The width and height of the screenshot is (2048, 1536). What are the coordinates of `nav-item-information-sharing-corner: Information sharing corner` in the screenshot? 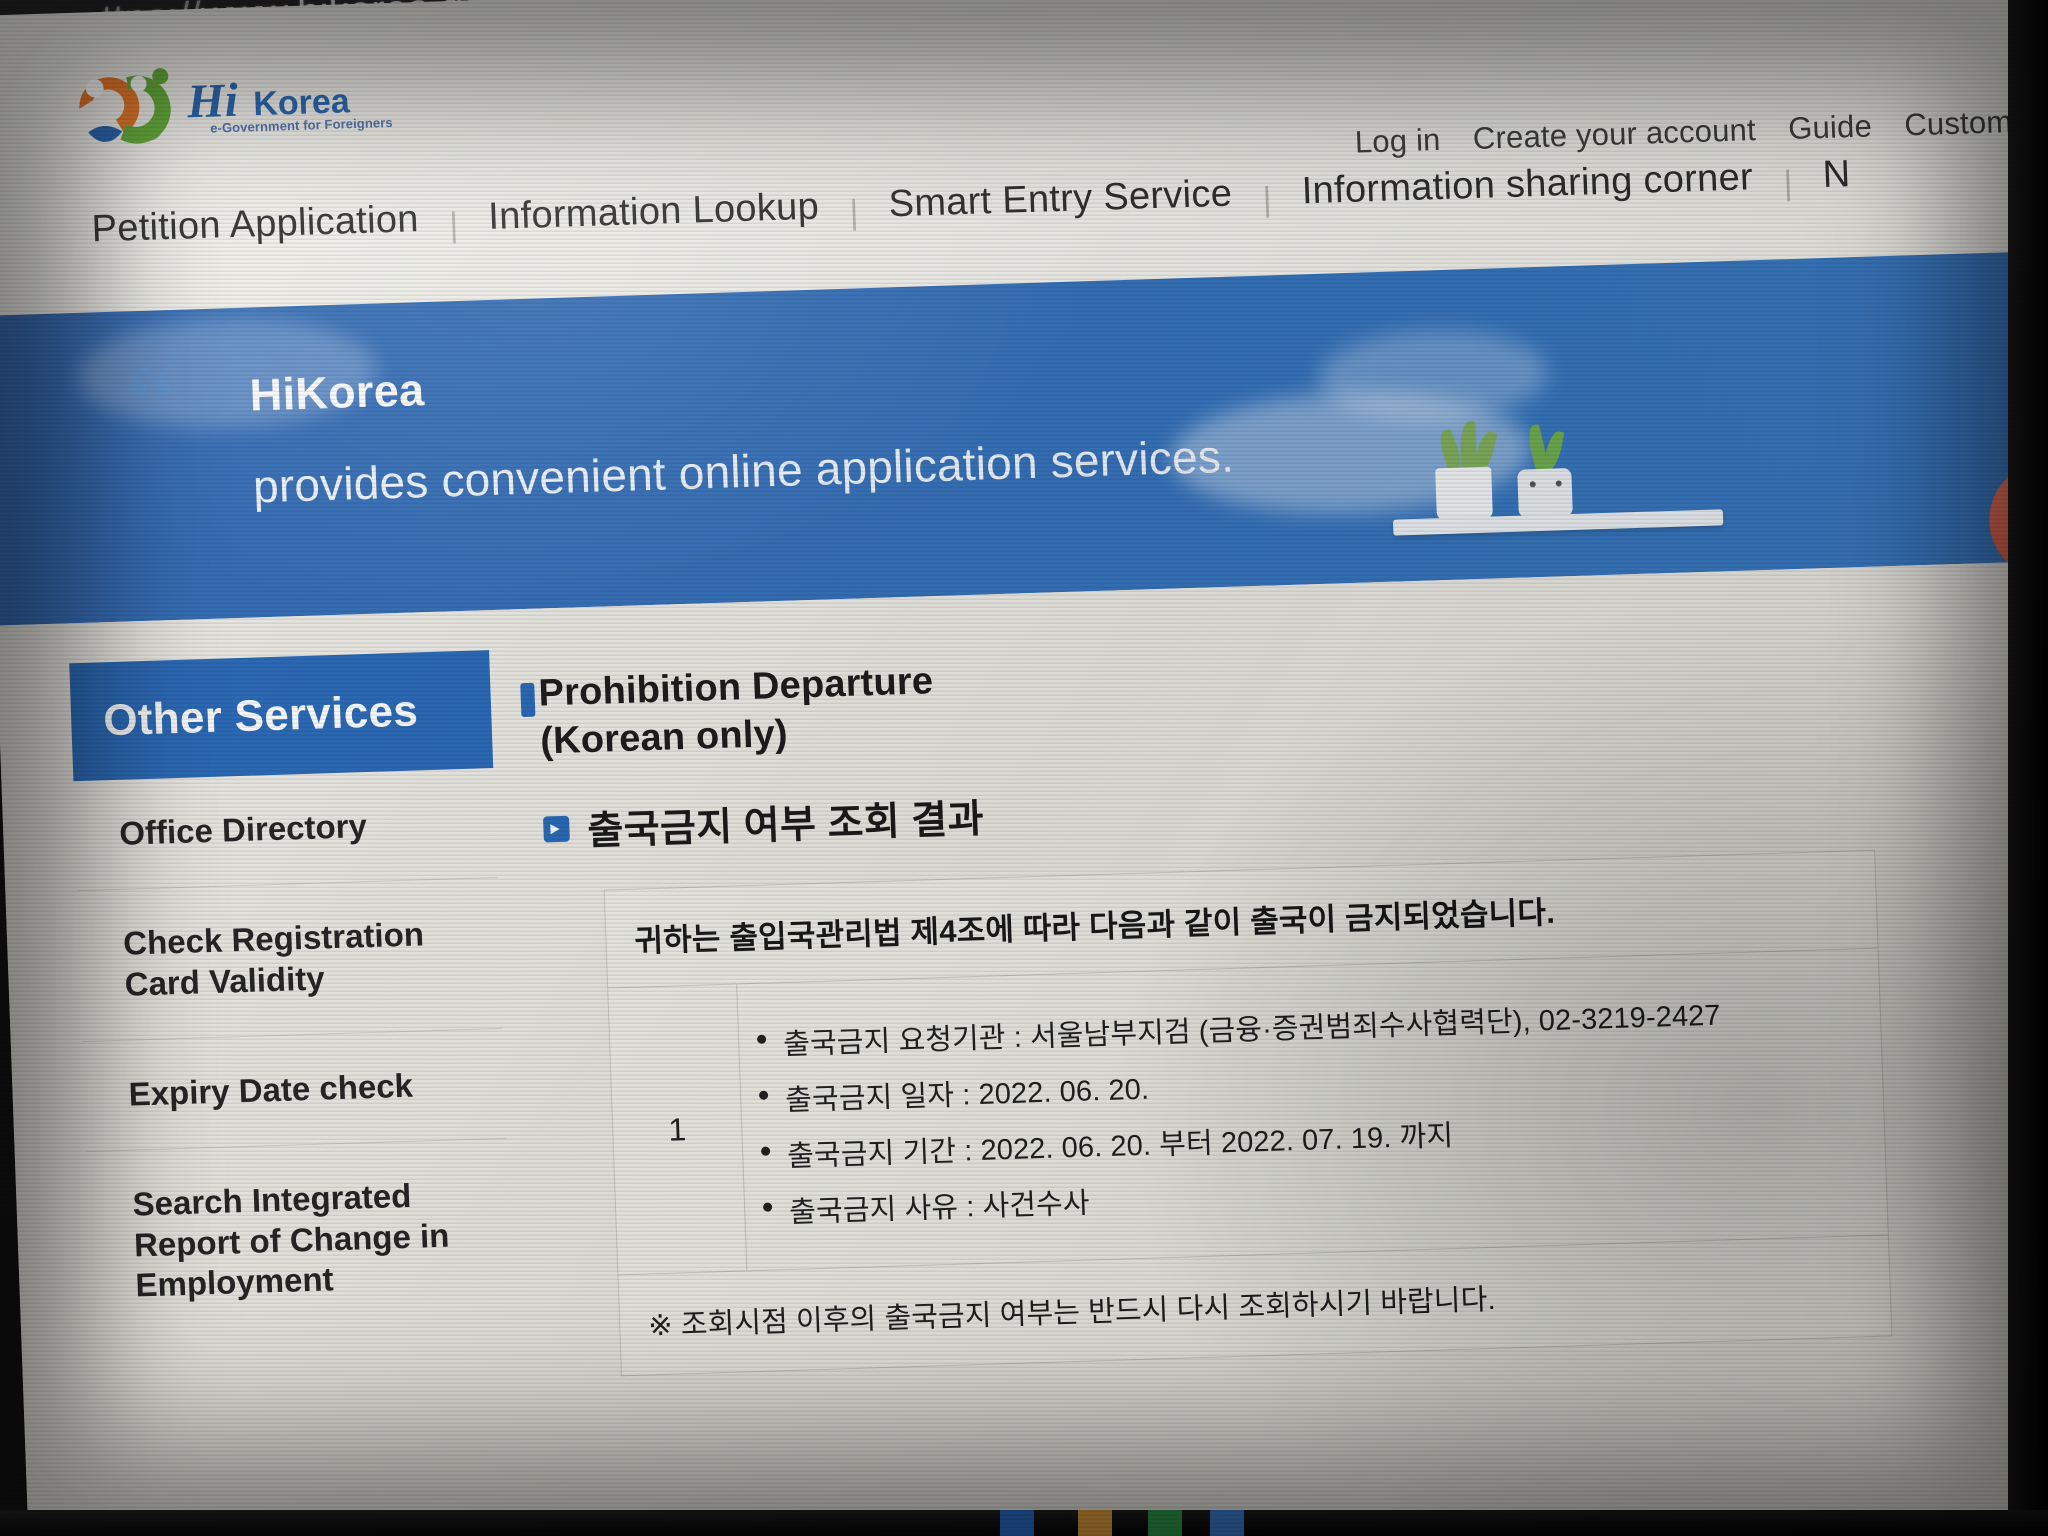 It's located at (1527, 184).